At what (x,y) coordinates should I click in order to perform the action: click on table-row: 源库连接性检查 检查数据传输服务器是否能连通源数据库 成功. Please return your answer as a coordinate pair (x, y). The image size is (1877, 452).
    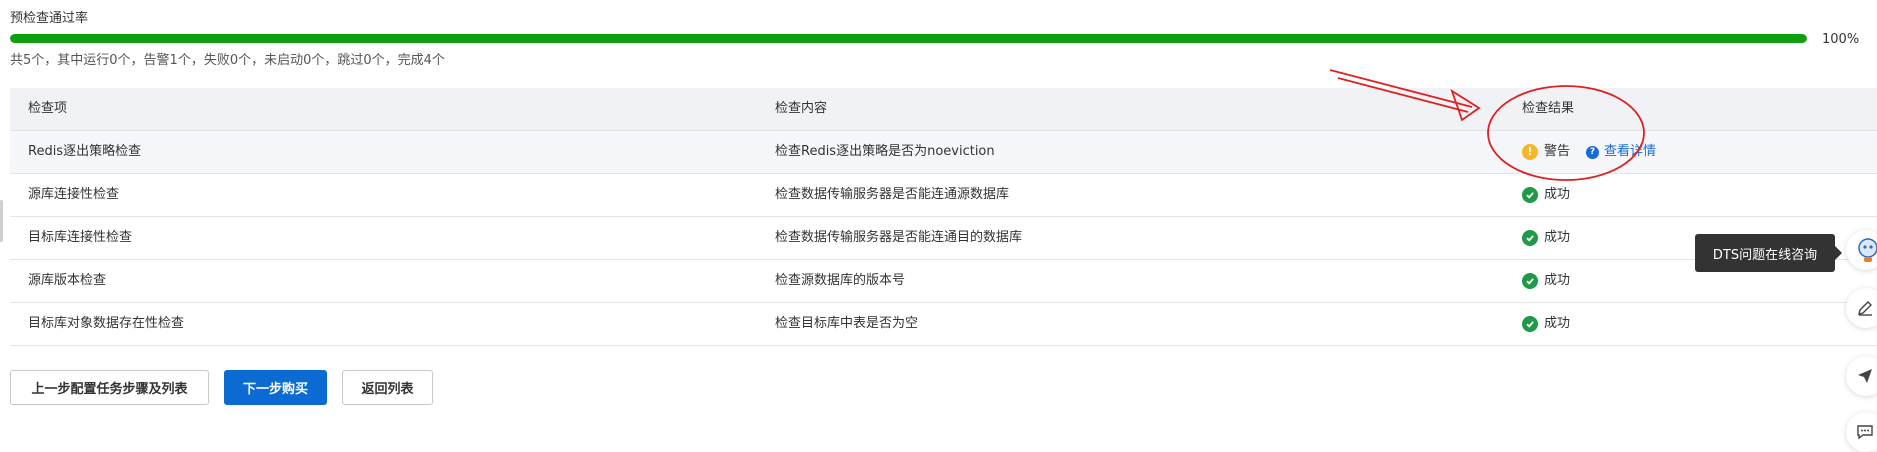
    Looking at the image, I should click on (943, 195).